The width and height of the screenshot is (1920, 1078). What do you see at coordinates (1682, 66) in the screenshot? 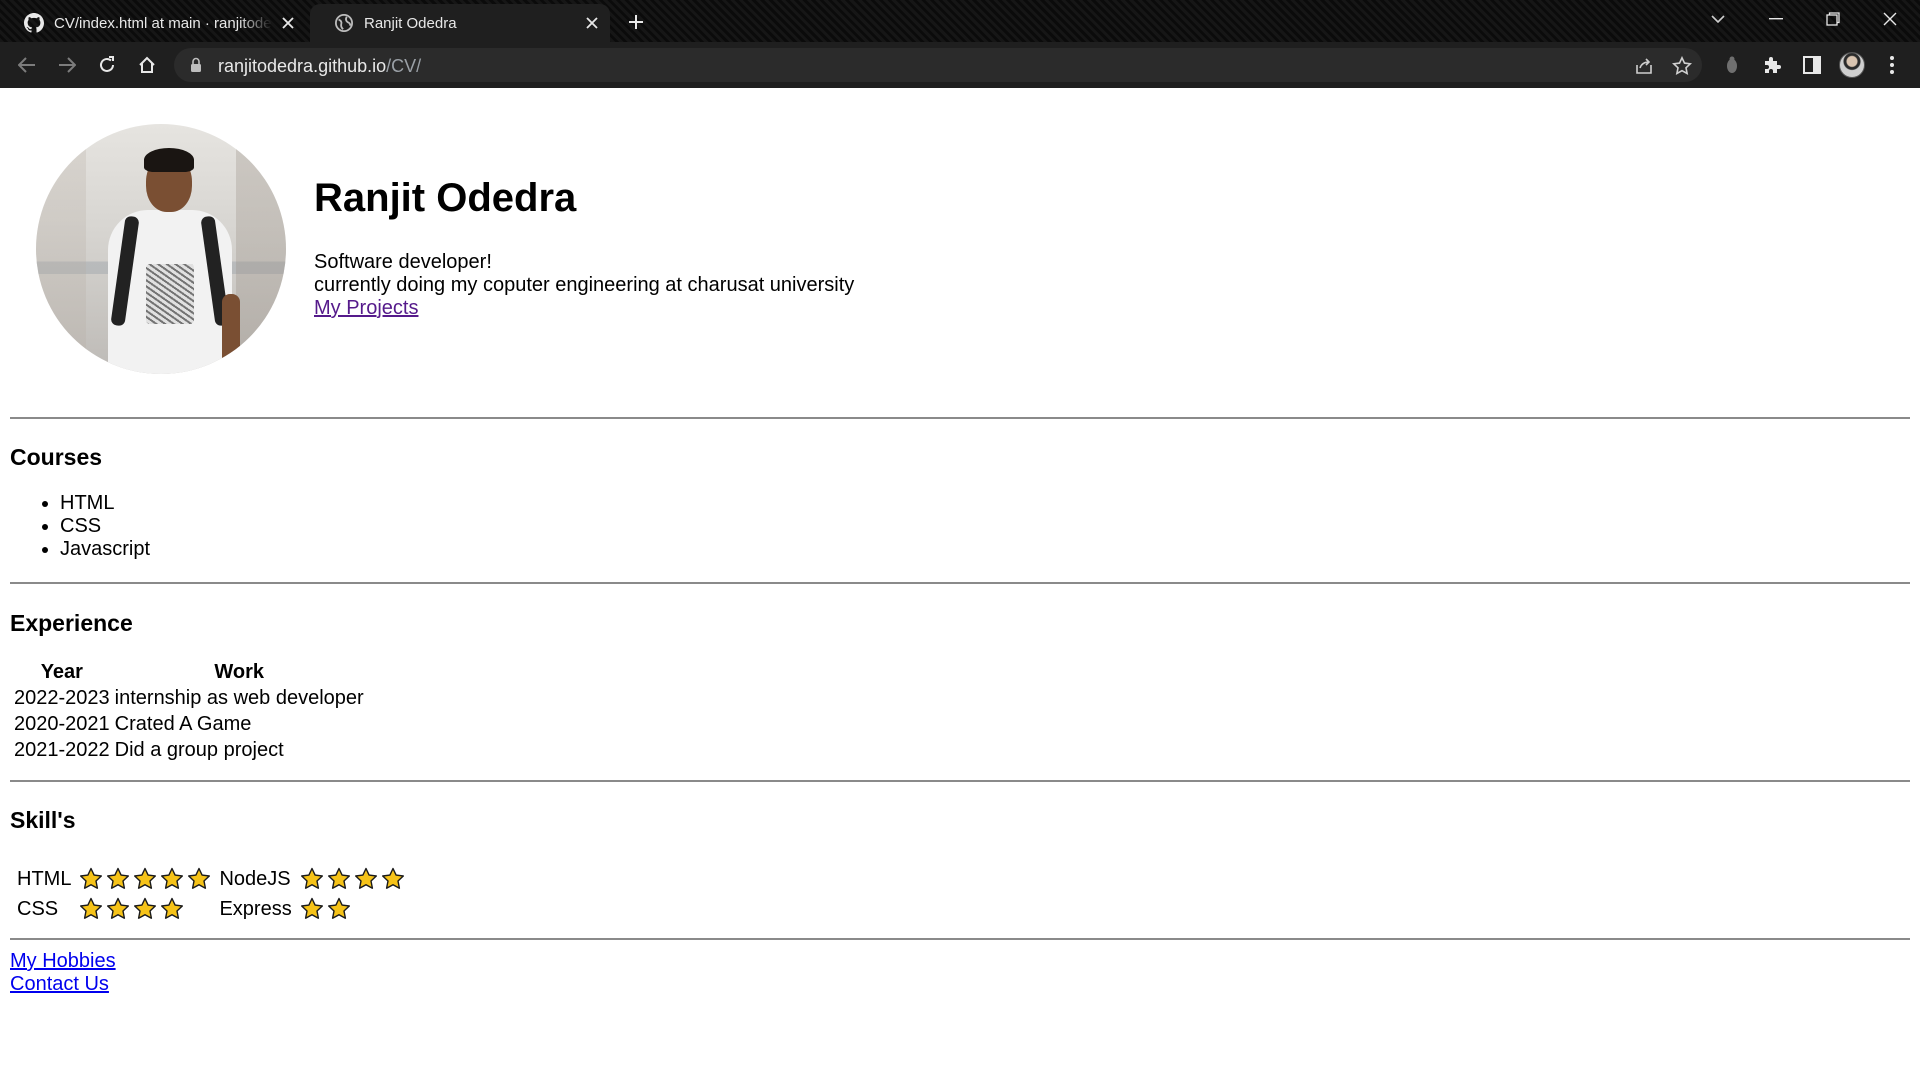
I see `bookmark-star-icon` at bounding box center [1682, 66].